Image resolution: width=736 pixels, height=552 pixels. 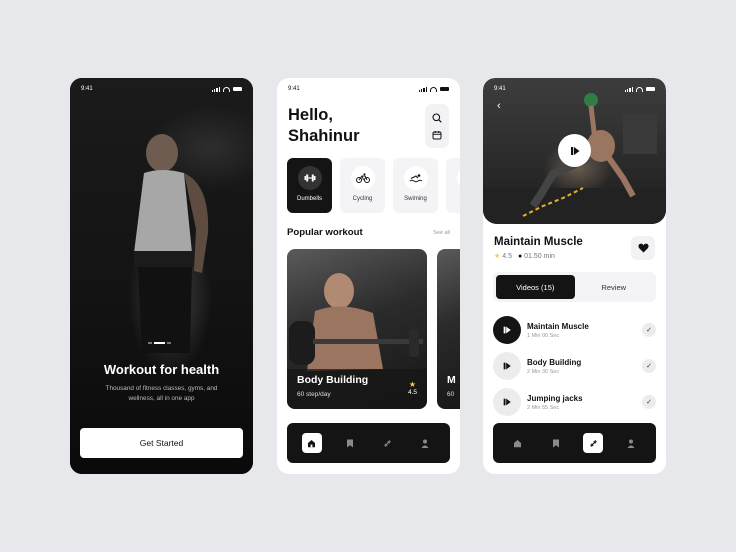 I want to click on workout-video-thumbnail: ‹, so click(x=574, y=151).